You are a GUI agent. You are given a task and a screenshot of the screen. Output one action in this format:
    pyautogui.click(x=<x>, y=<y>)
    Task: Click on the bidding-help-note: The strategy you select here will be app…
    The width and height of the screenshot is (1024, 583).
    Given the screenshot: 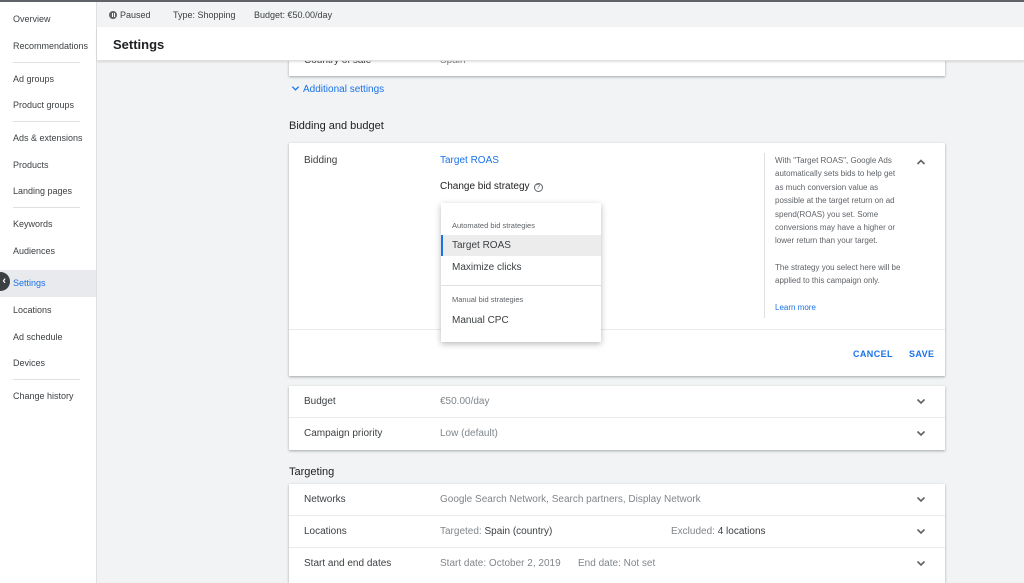 What is the action you would take?
    pyautogui.click(x=838, y=274)
    